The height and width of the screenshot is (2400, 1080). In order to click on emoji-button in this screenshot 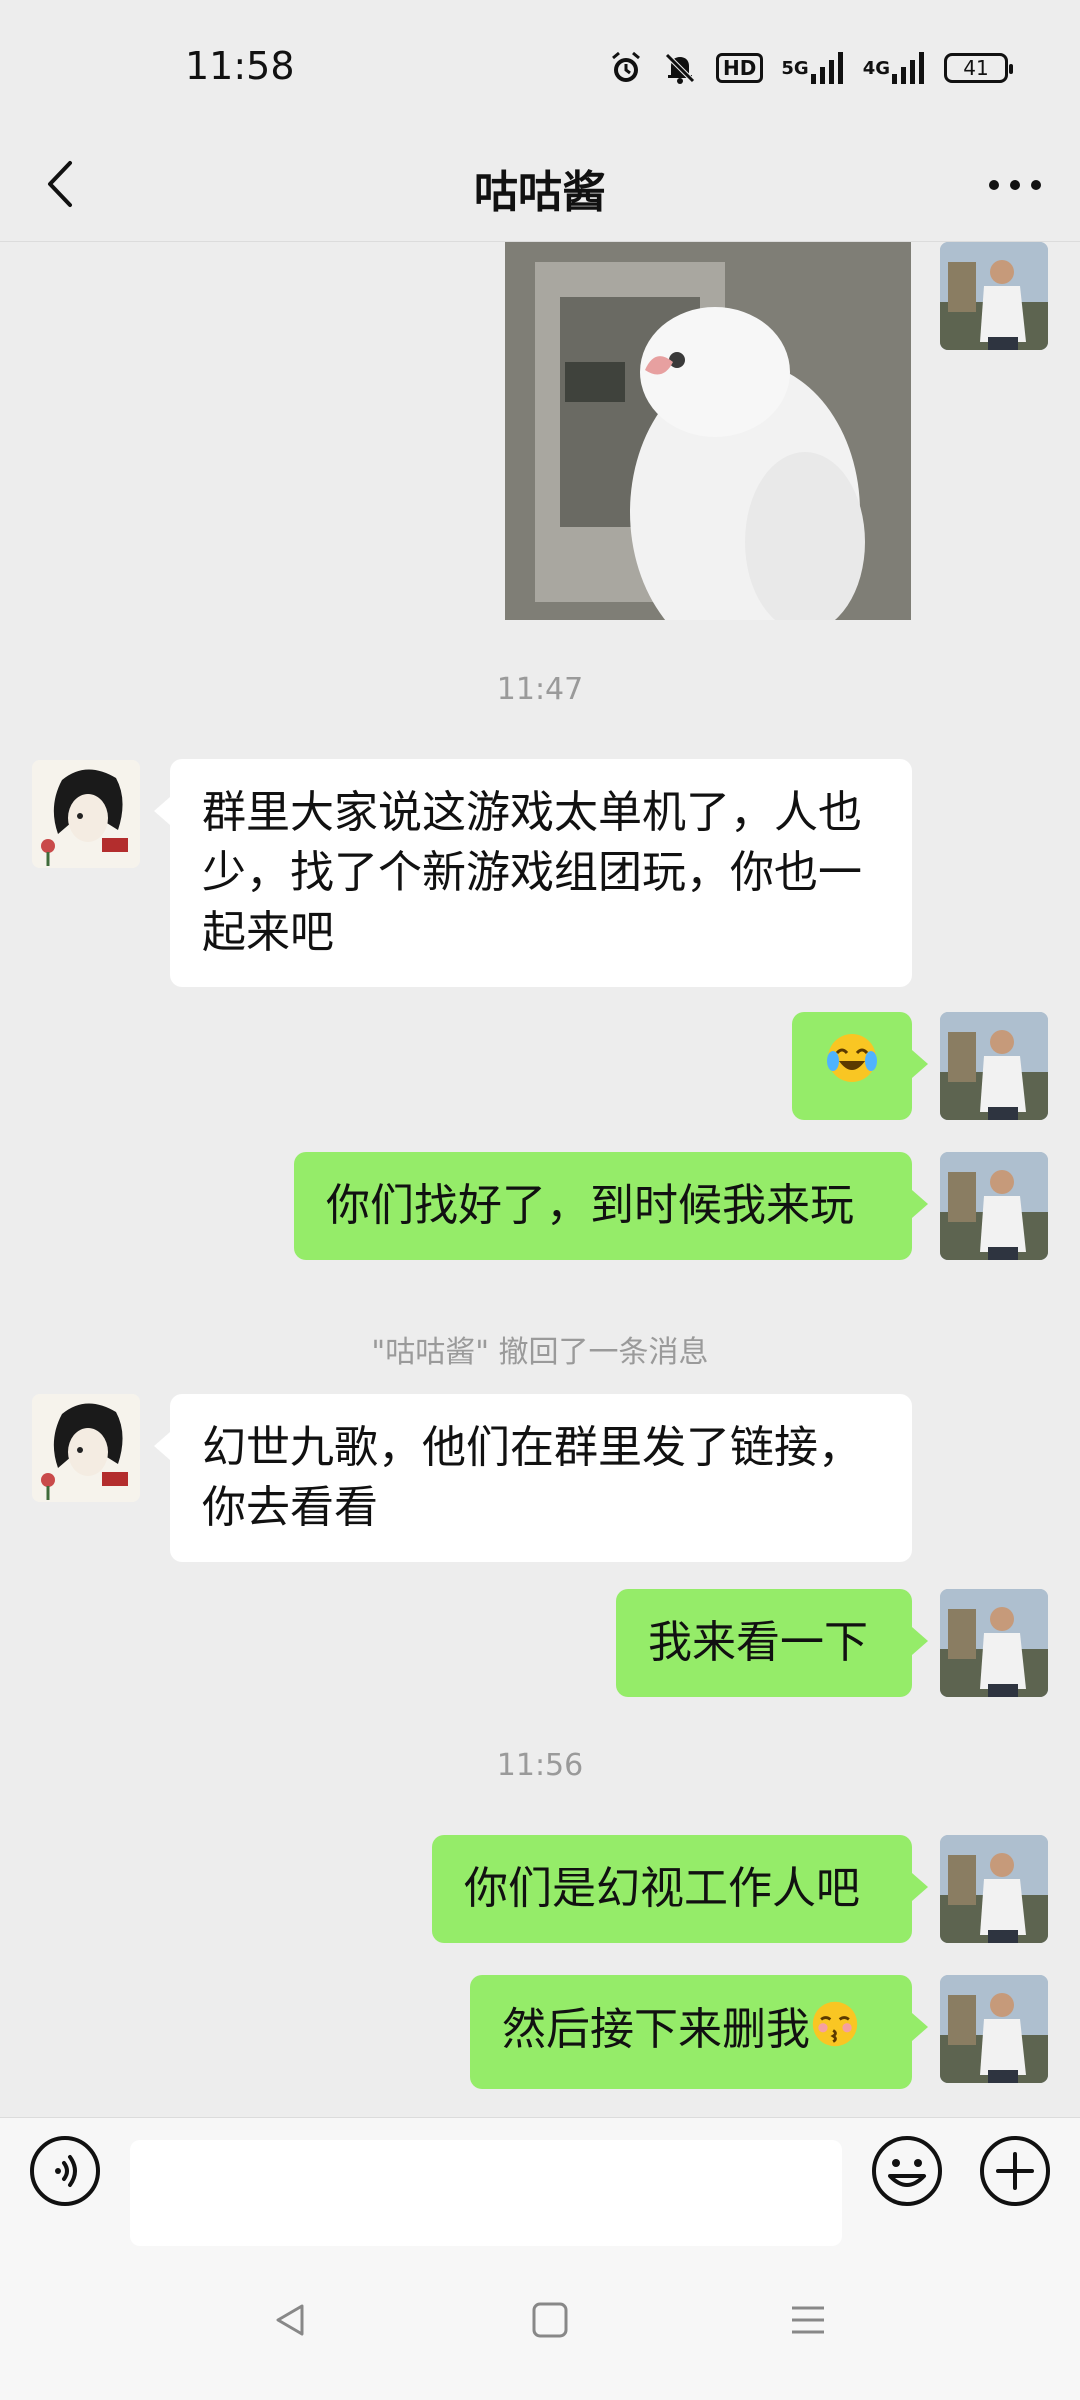, I will do `click(907, 2173)`.